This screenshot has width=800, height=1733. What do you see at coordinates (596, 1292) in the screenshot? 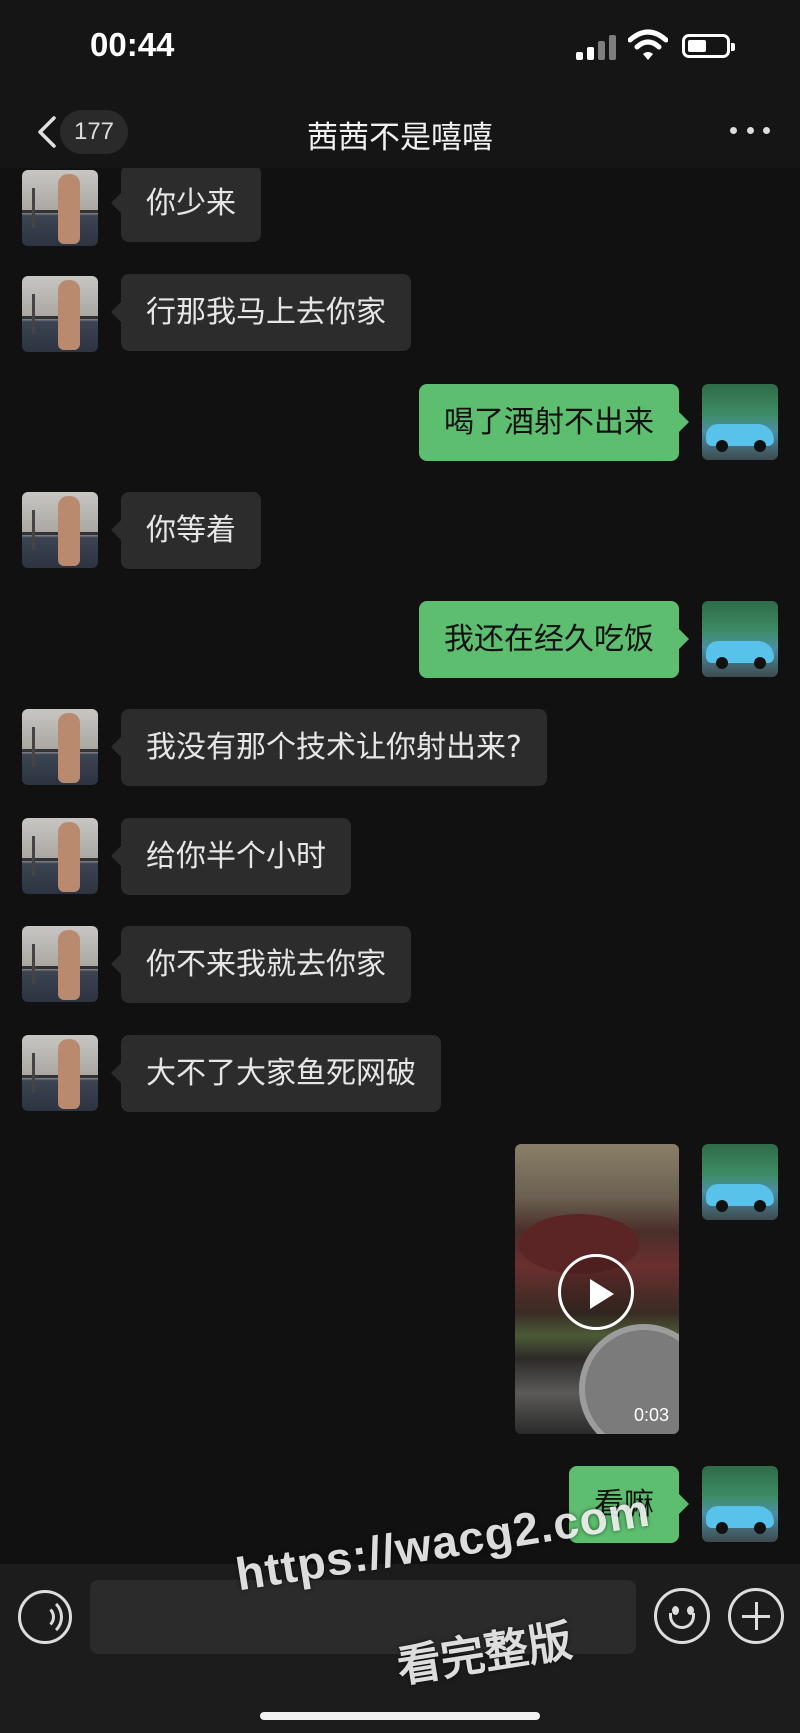
I see `play-icon` at bounding box center [596, 1292].